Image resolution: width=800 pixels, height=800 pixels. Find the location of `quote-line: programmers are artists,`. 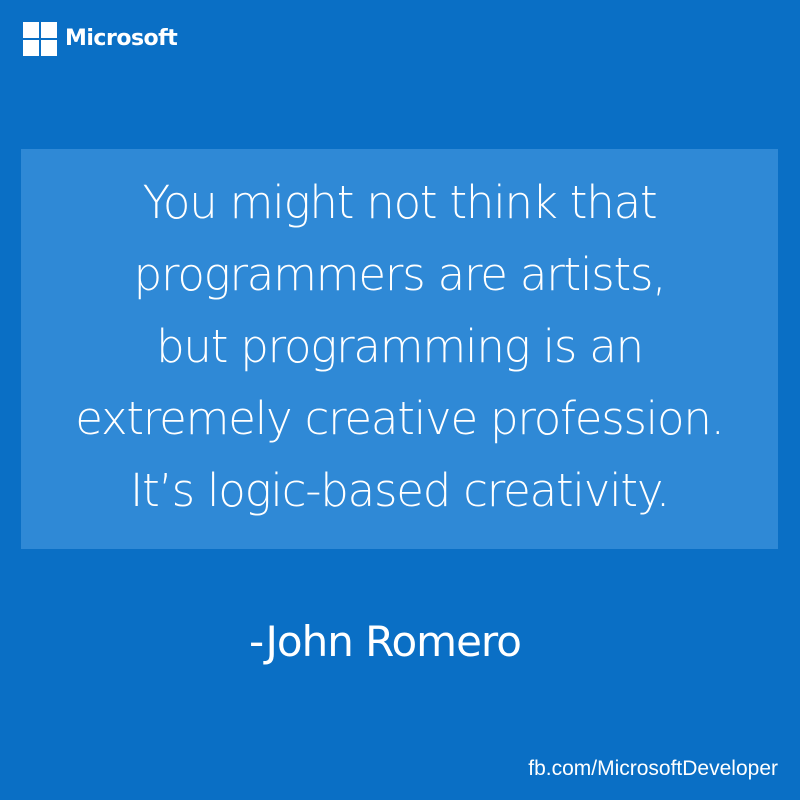

quote-line: programmers are artists, is located at coordinates (400, 274).